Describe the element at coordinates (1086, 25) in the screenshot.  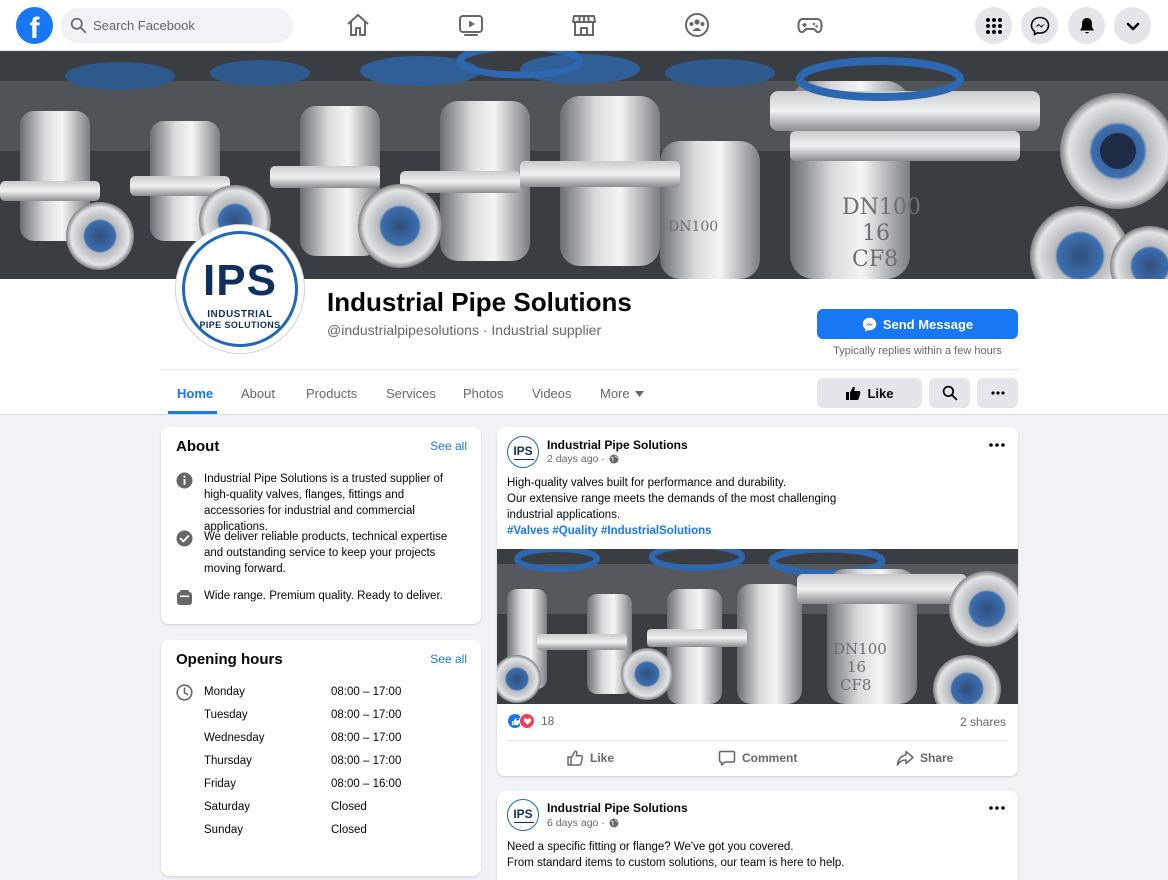
I see `notifications-bell-icon` at that location.